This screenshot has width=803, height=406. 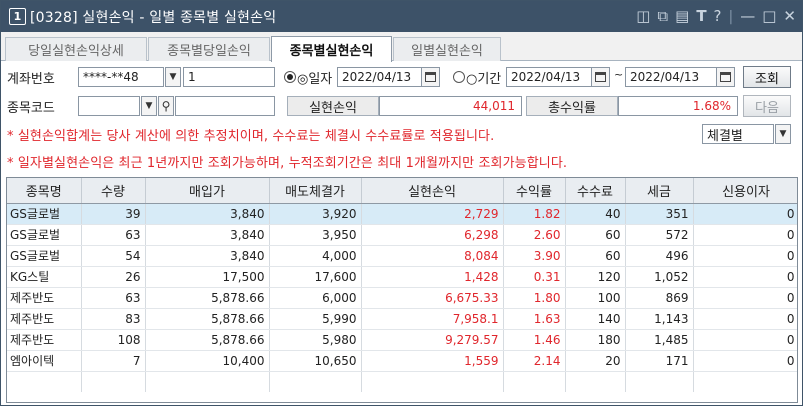 What do you see at coordinates (767, 77) in the screenshot?
I see `search-button: 조회` at bounding box center [767, 77].